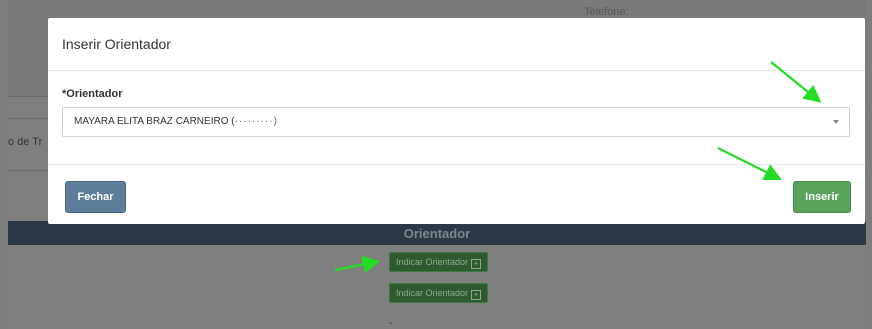  I want to click on chevron-down-icon, so click(836, 122).